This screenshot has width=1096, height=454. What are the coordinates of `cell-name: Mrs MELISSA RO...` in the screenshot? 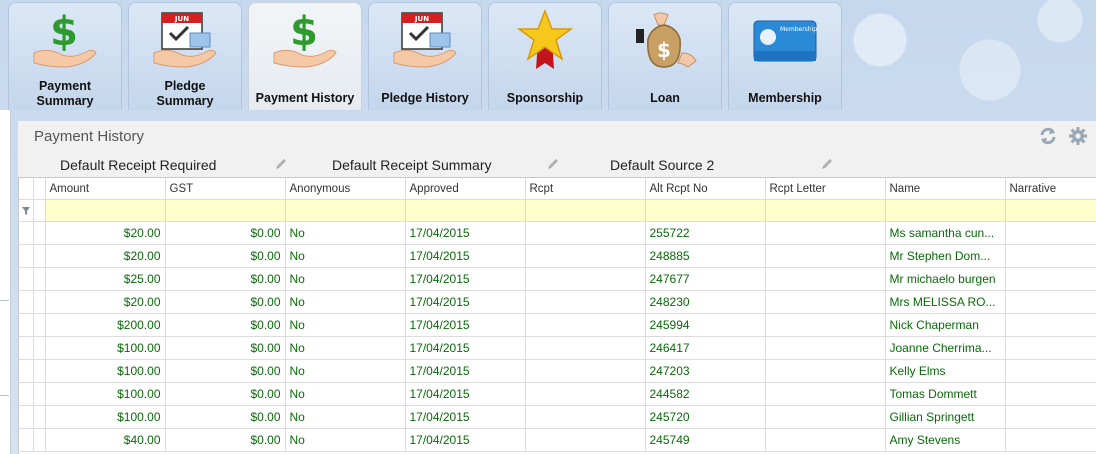 It's located at (945, 302).